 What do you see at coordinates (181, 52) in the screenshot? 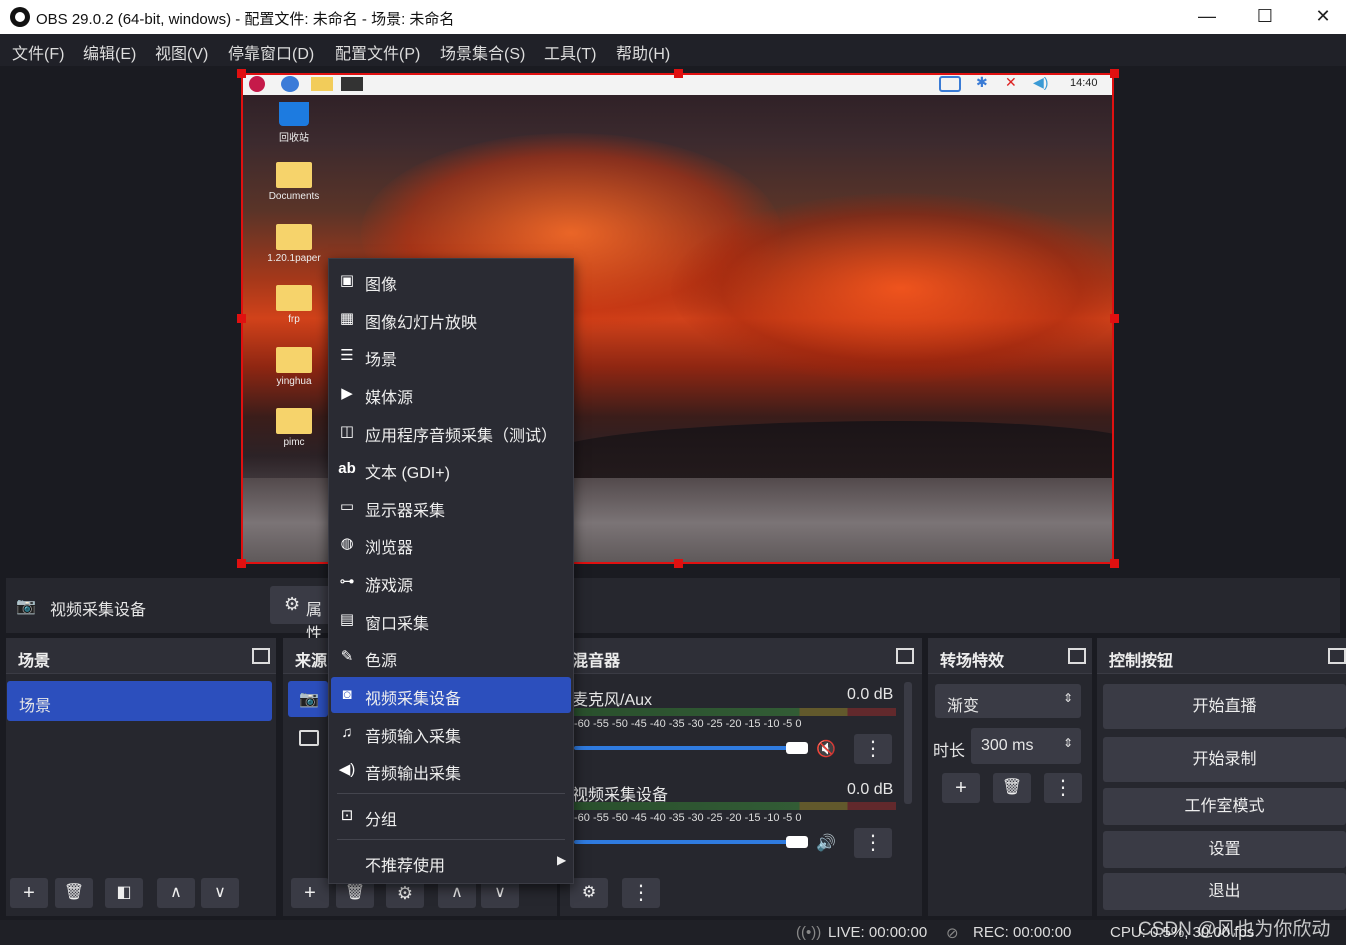
I see `menu-view: 视图(V)` at bounding box center [181, 52].